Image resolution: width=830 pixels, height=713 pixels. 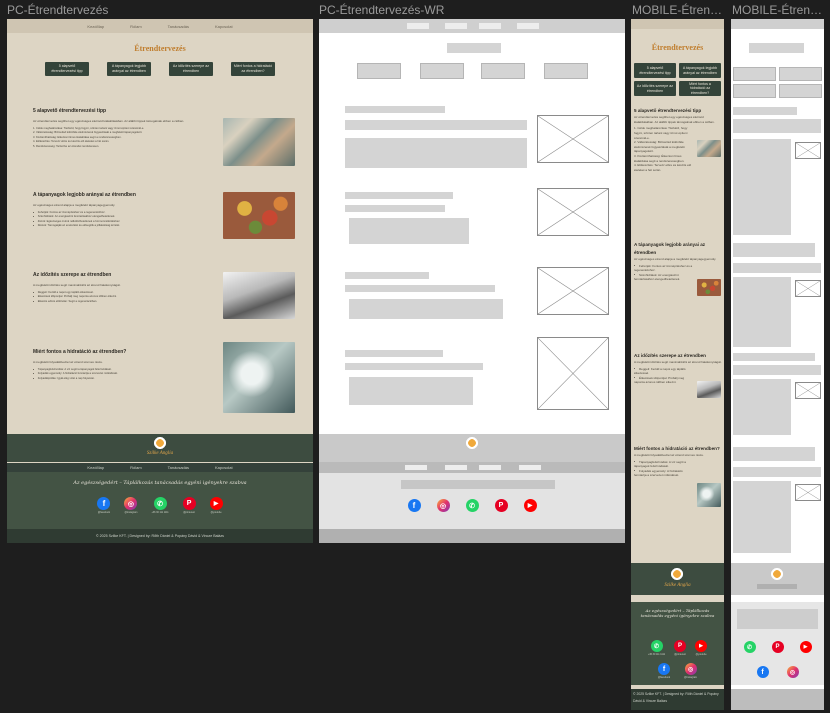 I want to click on frame-label-pc: PC-Étrendtervezés, so click(x=58, y=10).